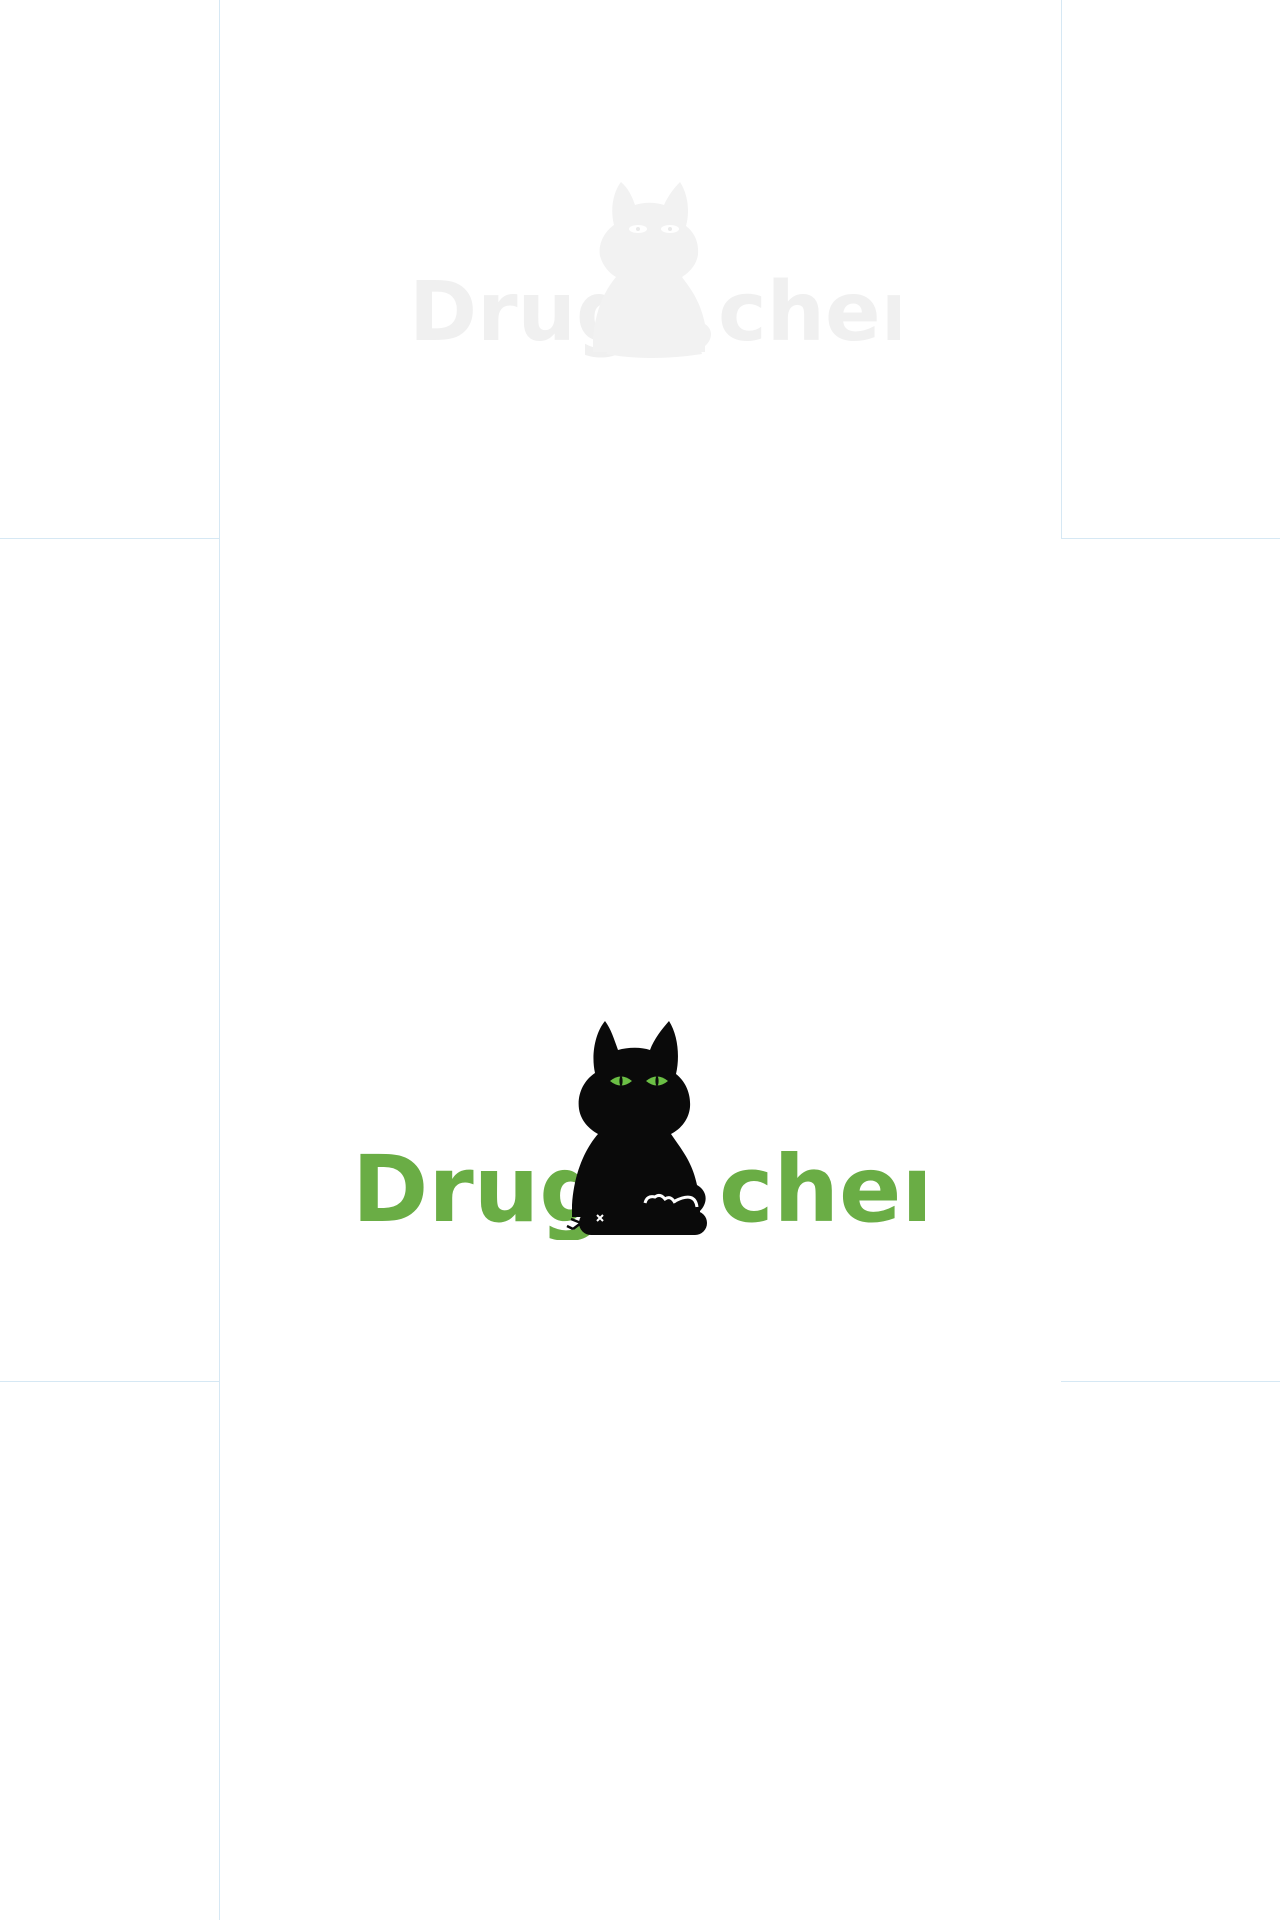  What do you see at coordinates (110, 538) in the screenshot?
I see `guide-line-upper-left` at bounding box center [110, 538].